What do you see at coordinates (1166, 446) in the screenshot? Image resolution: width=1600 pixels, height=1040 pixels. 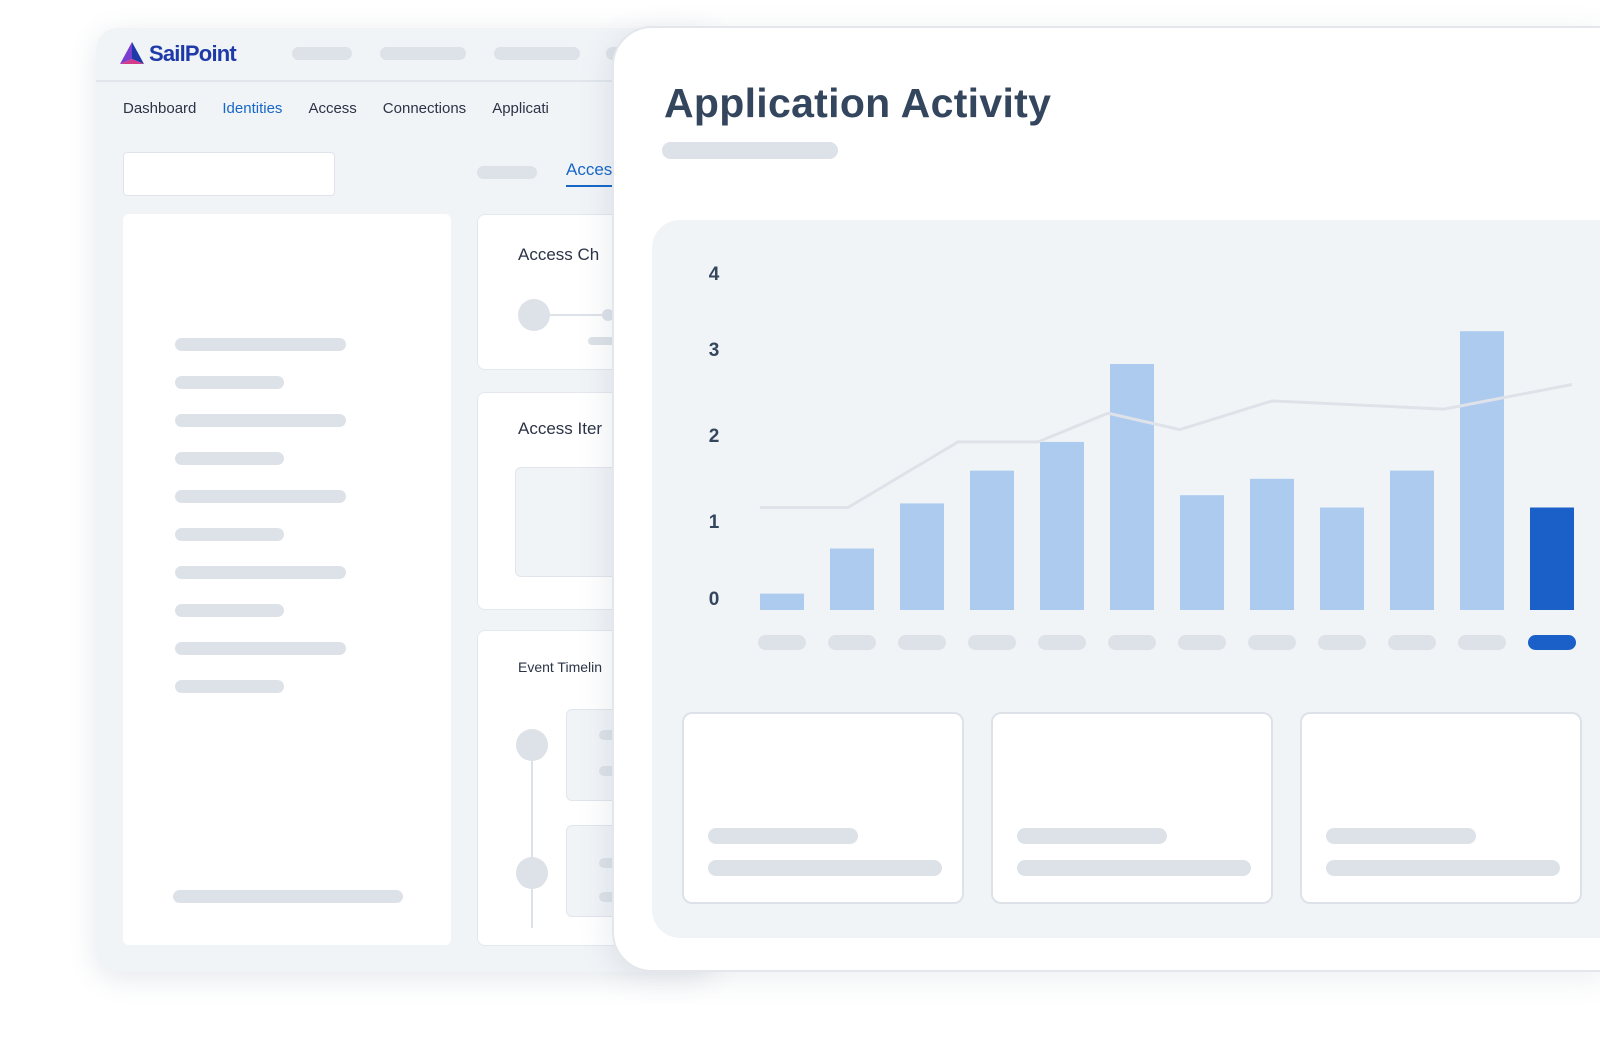 I see `trend-line` at bounding box center [1166, 446].